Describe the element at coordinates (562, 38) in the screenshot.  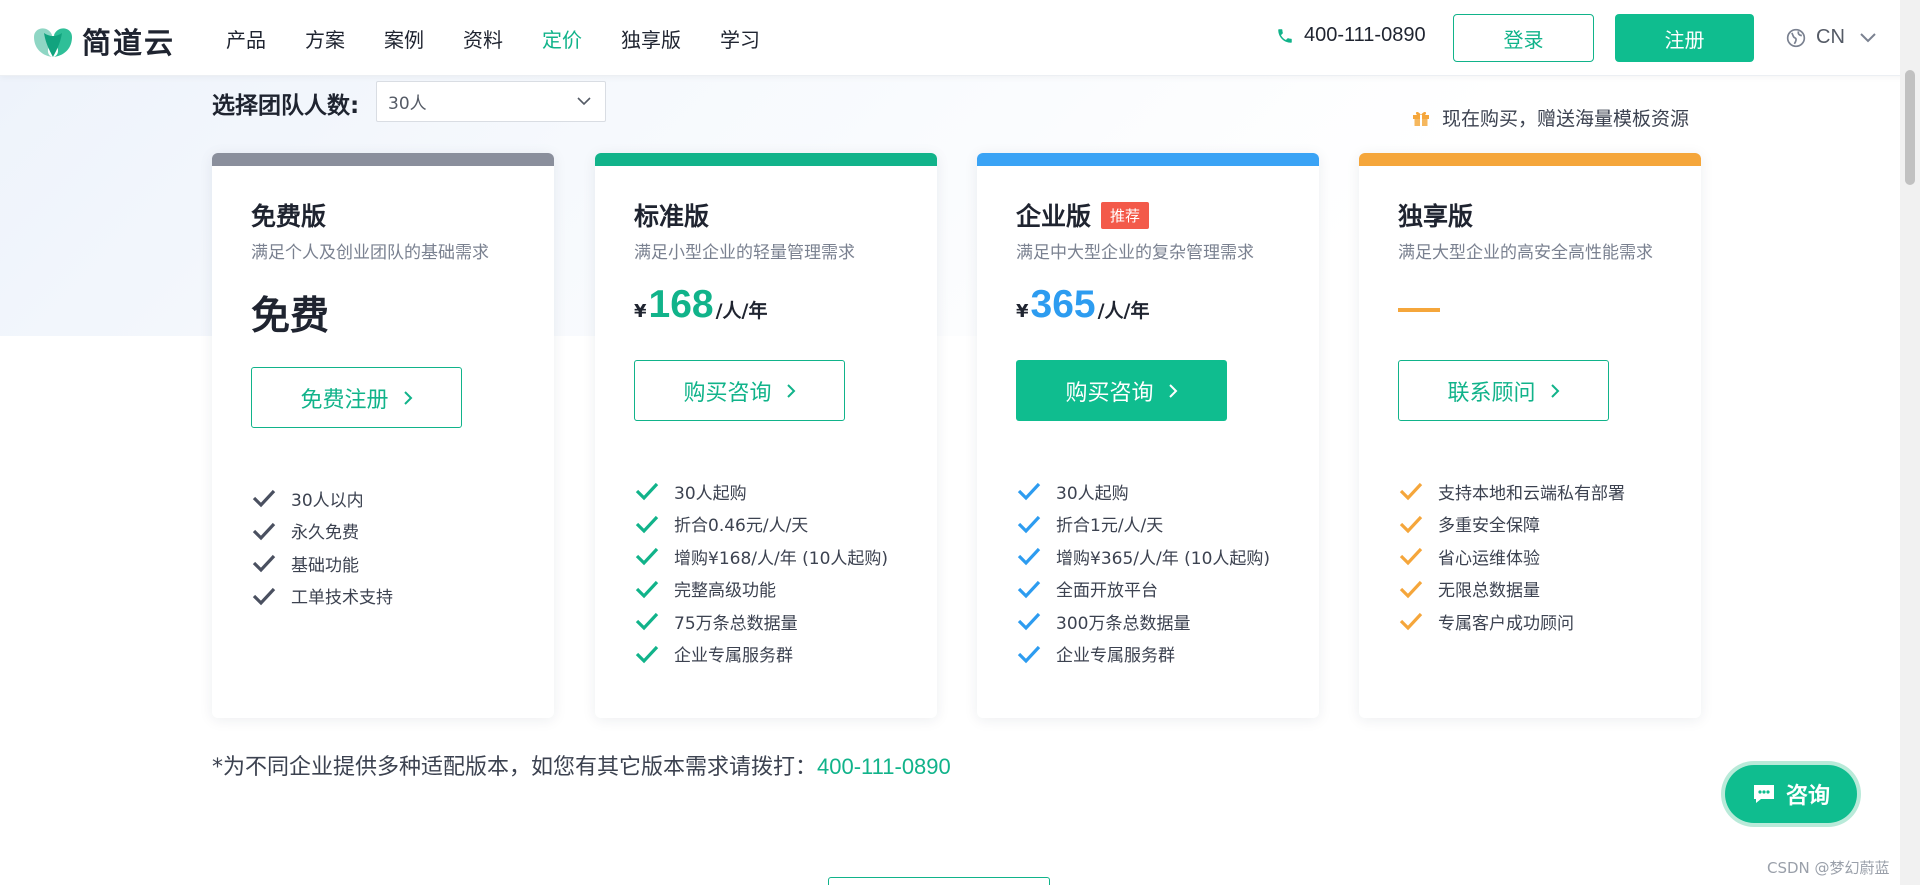
I see `nav-item-pricing: 定价` at that location.